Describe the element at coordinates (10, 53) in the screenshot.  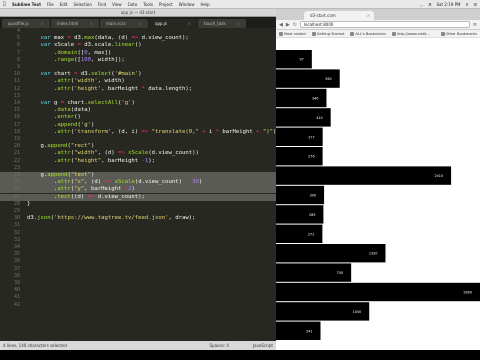
I see `line-number: 7` at that location.